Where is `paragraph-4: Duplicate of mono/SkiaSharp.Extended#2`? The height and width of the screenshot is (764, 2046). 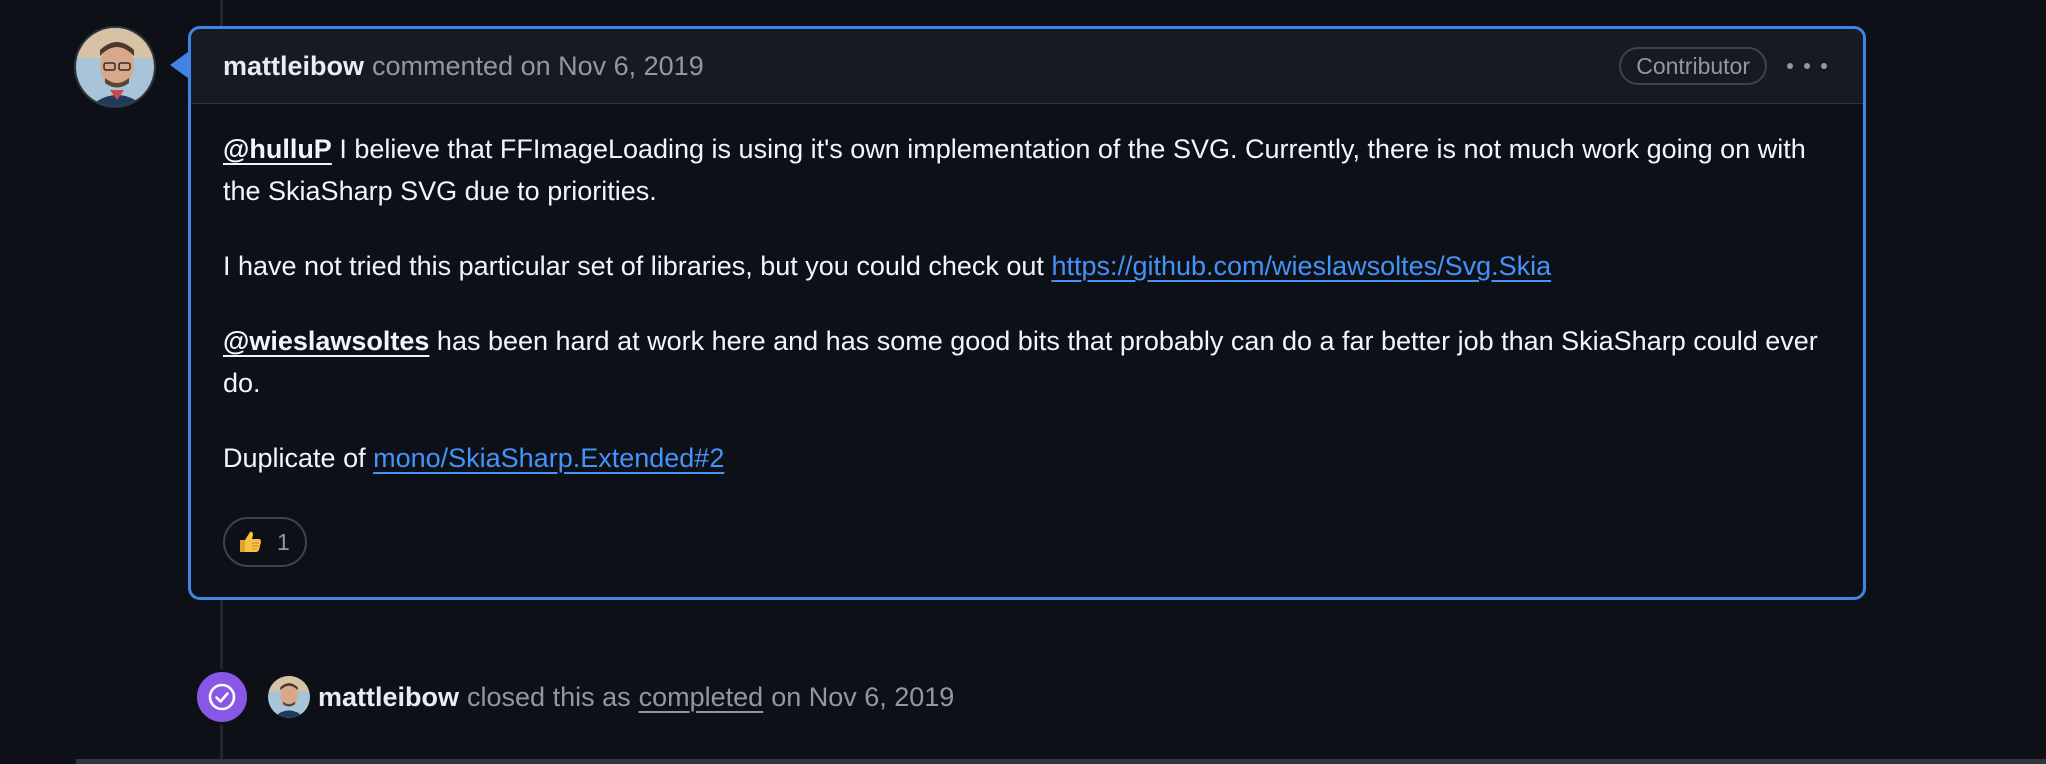
paragraph-4: Duplicate of mono/SkiaSharp.Extended#2 is located at coordinates (1023, 458).